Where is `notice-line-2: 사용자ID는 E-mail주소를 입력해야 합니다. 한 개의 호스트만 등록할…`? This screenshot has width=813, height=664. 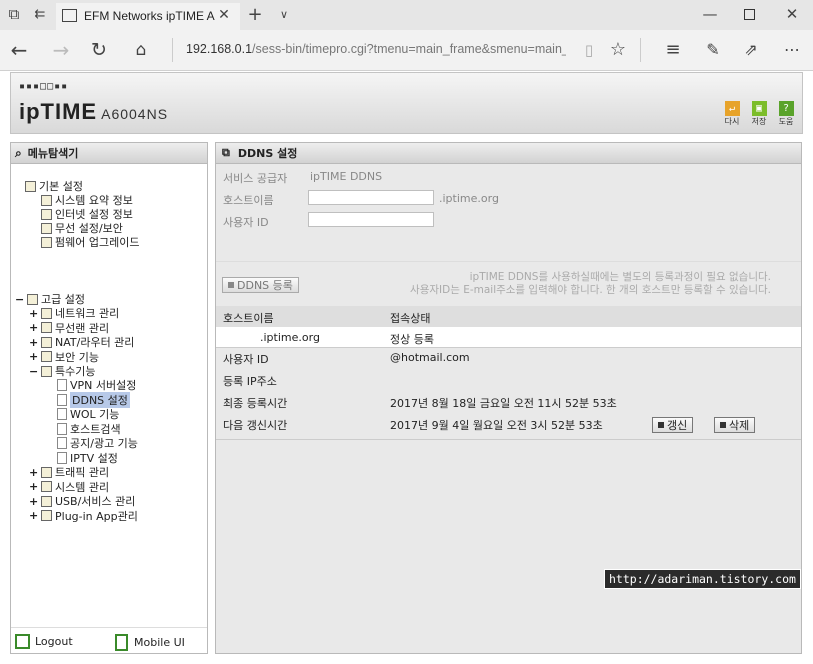 notice-line-2: 사용자ID는 E-mail주소를 입력해야 합니다. 한 개의 호스트만 등록할… is located at coordinates (590, 290).